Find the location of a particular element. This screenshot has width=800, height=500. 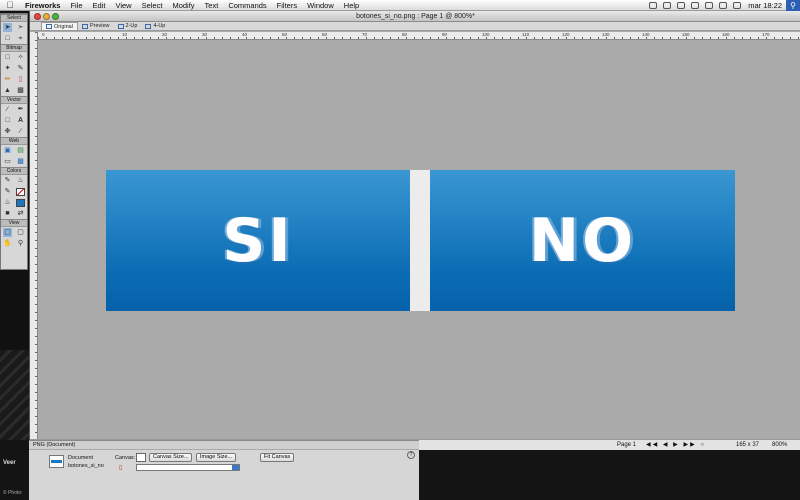

vertical-ruler is located at coordinates (34, 237).